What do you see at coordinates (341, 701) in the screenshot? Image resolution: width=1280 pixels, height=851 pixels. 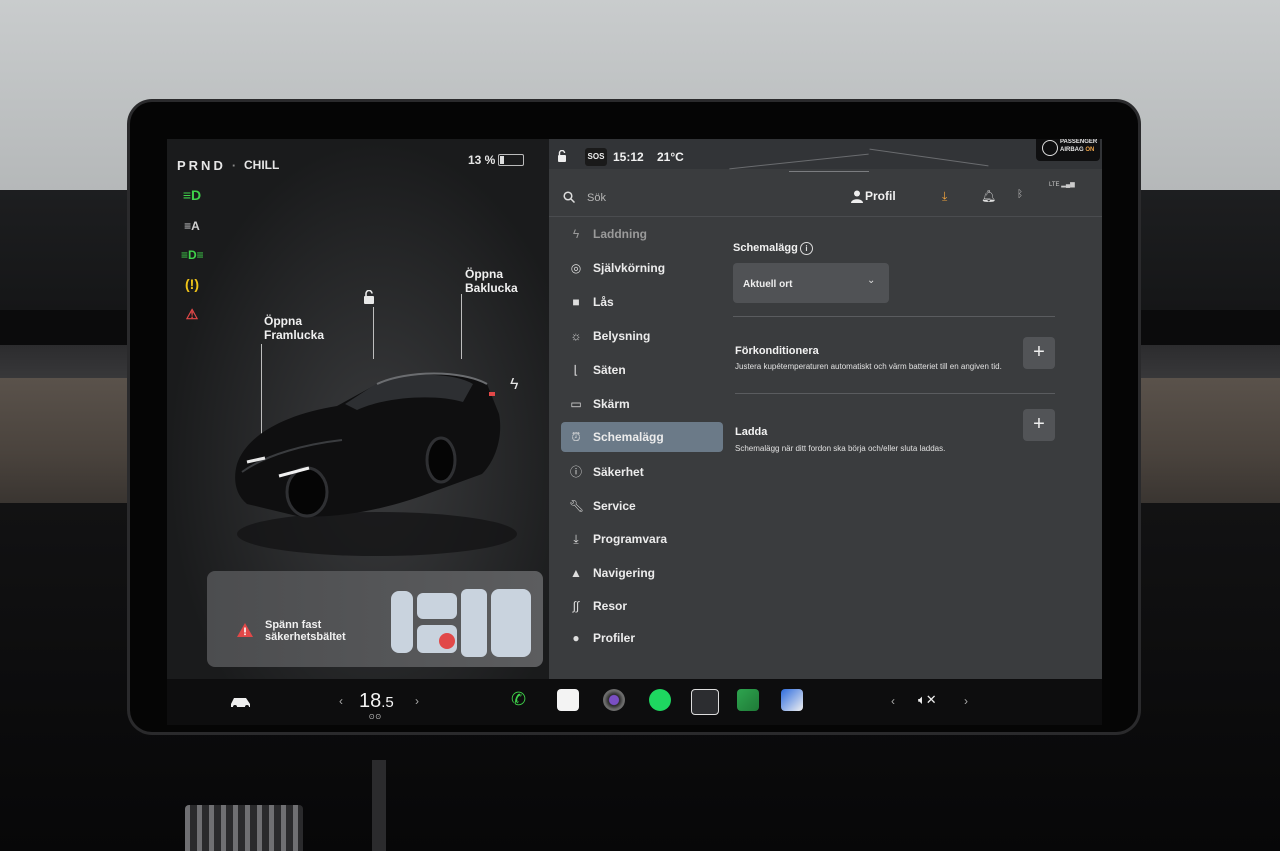 I see `temp-down-button: ‹` at bounding box center [341, 701].